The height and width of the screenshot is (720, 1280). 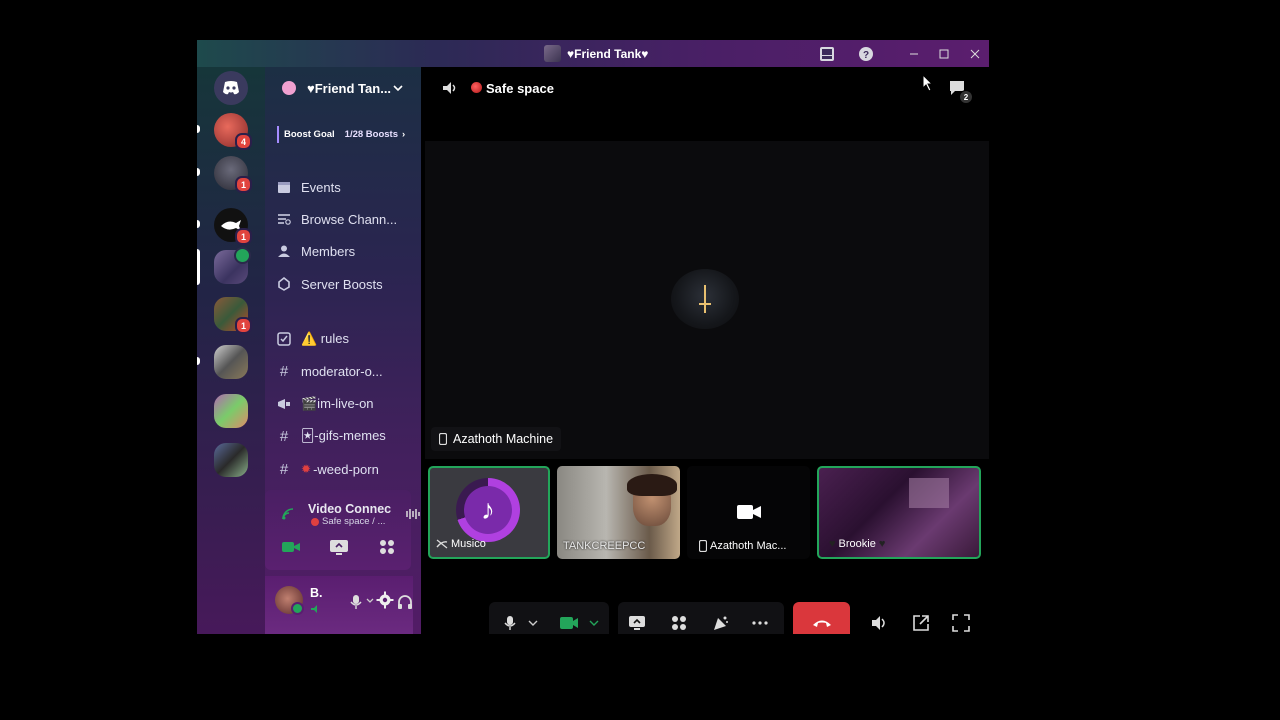 I want to click on pop-out-icon, so click(x=921, y=623).